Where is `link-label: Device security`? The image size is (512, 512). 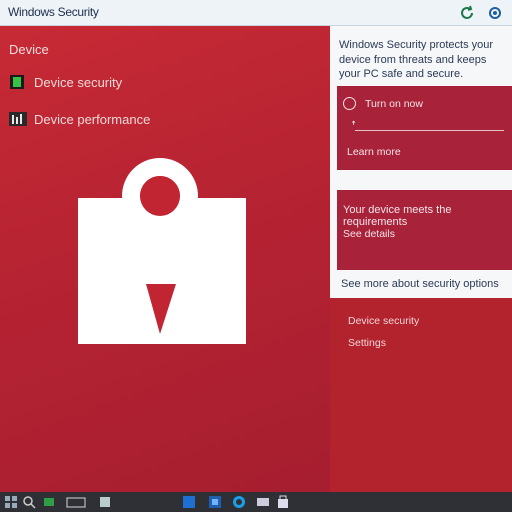 link-label: Device security is located at coordinates (384, 321).